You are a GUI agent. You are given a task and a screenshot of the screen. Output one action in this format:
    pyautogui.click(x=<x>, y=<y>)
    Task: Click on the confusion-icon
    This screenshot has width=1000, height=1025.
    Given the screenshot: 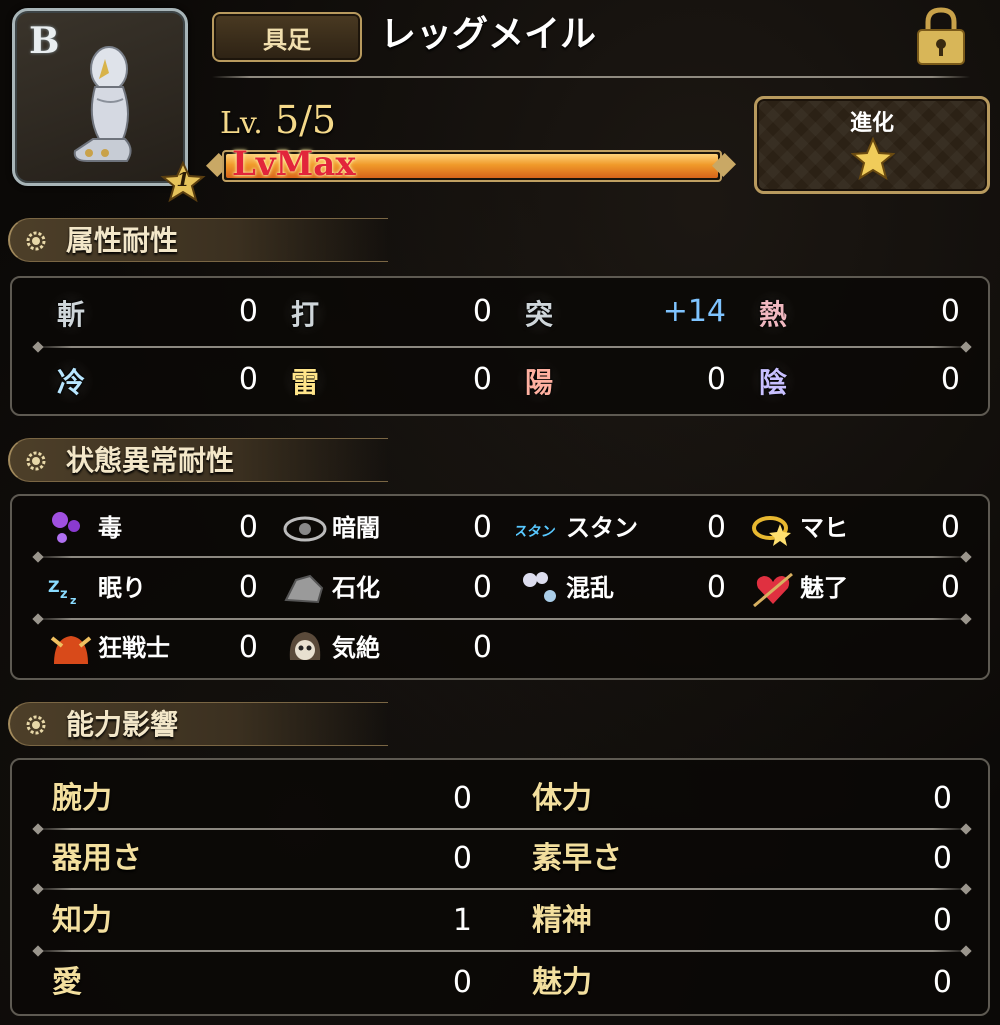 What is the action you would take?
    pyautogui.click(x=539, y=589)
    